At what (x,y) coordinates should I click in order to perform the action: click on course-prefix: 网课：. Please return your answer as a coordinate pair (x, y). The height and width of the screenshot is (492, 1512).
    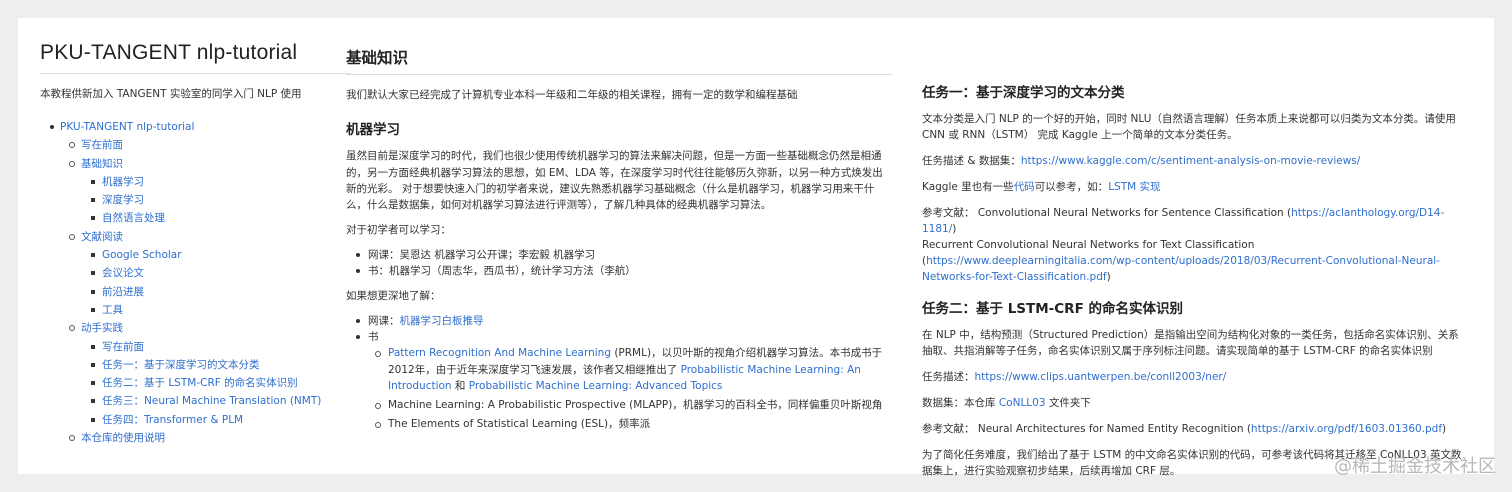
    Looking at the image, I should click on (384, 320).